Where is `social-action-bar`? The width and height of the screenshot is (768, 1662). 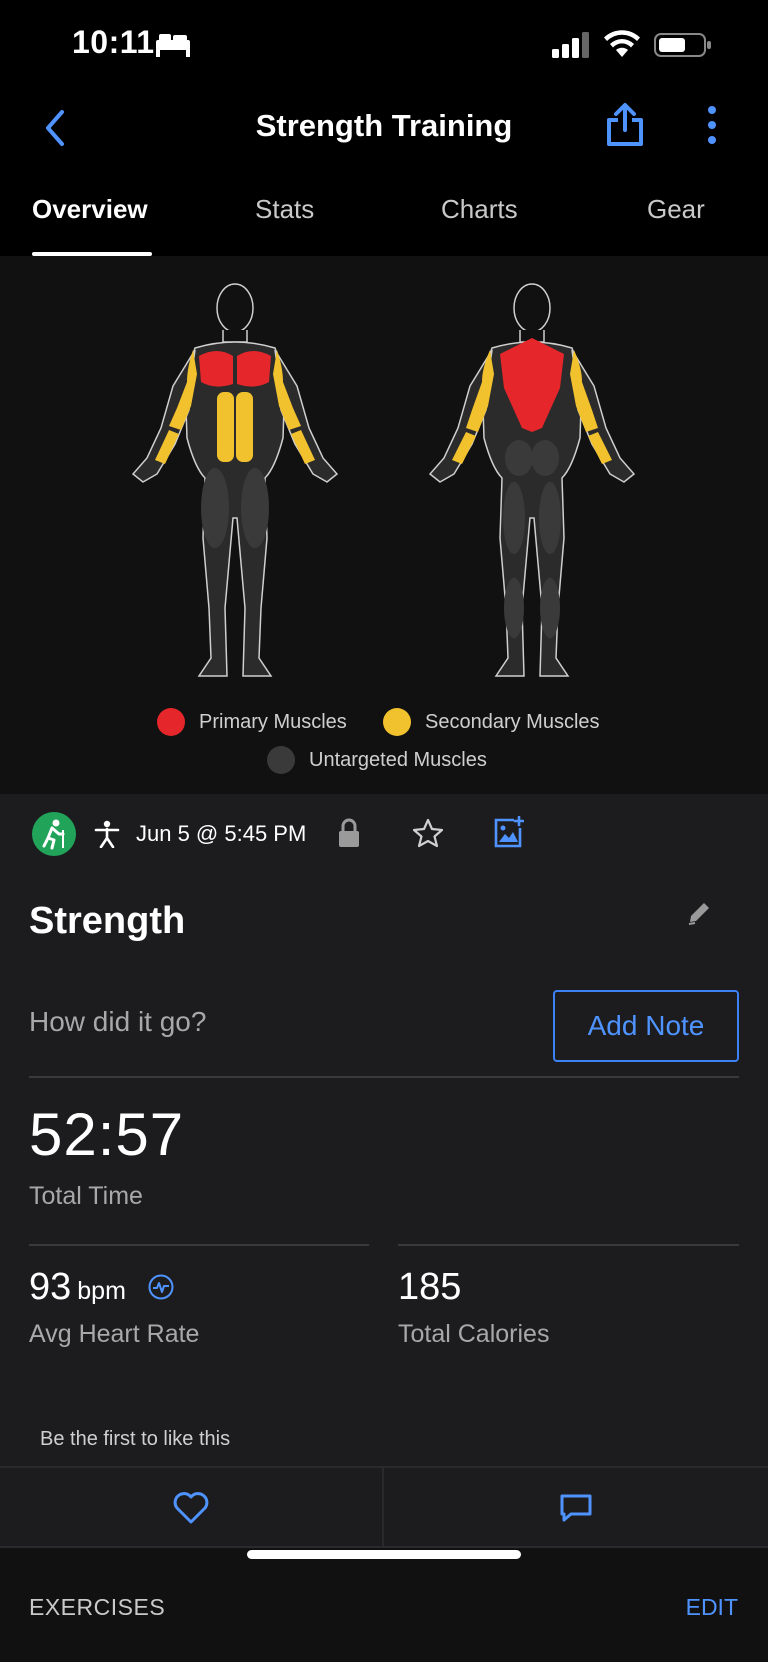 social-action-bar is located at coordinates (384, 1507).